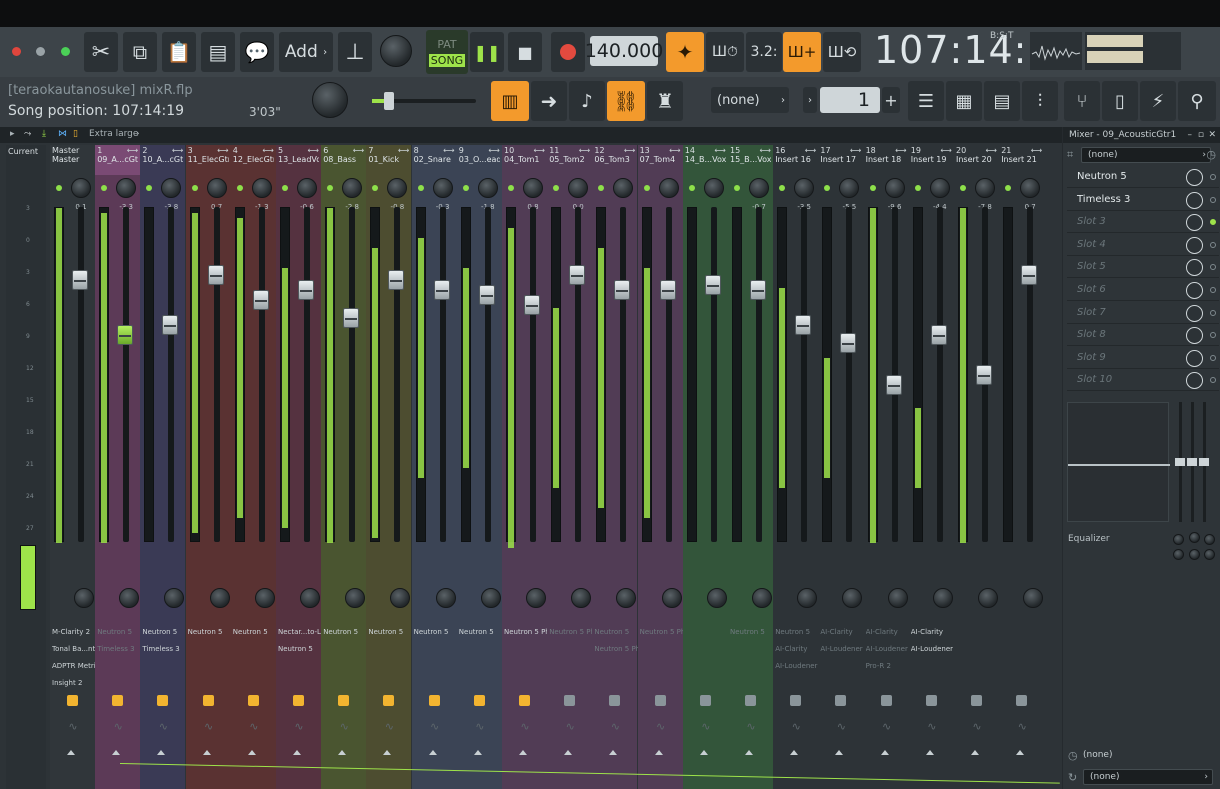  I want to click on fx-slot-1: Neutron 5, so click(1143, 177).